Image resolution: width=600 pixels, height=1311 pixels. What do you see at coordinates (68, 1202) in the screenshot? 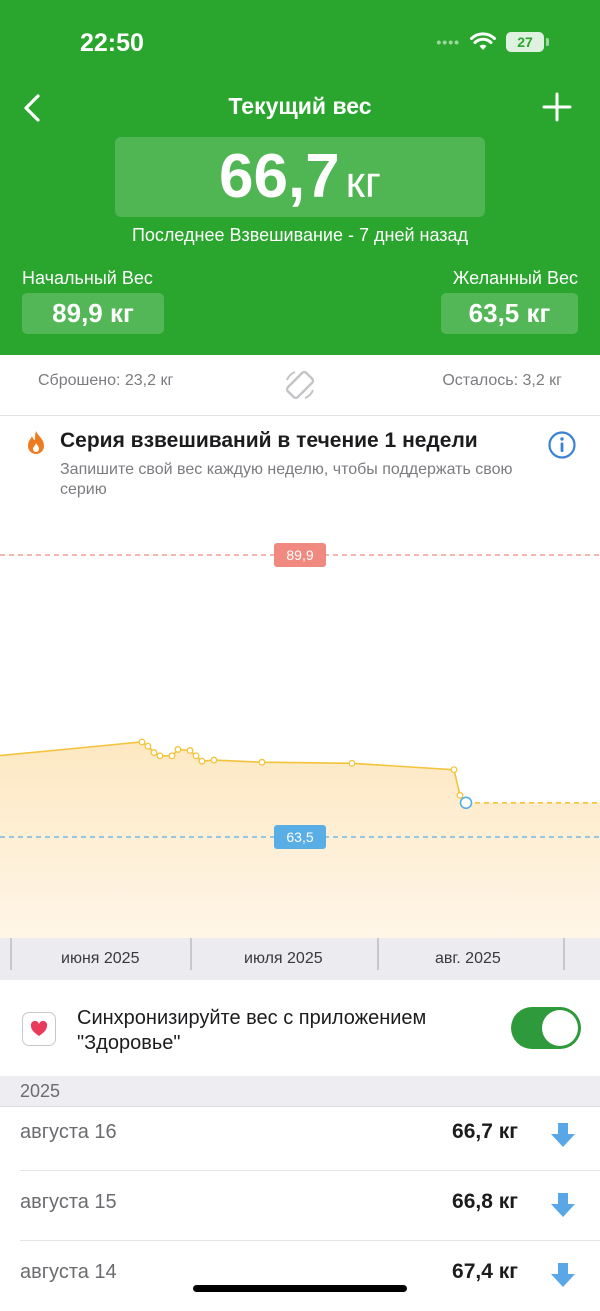
I see `log-date: августа 15` at bounding box center [68, 1202].